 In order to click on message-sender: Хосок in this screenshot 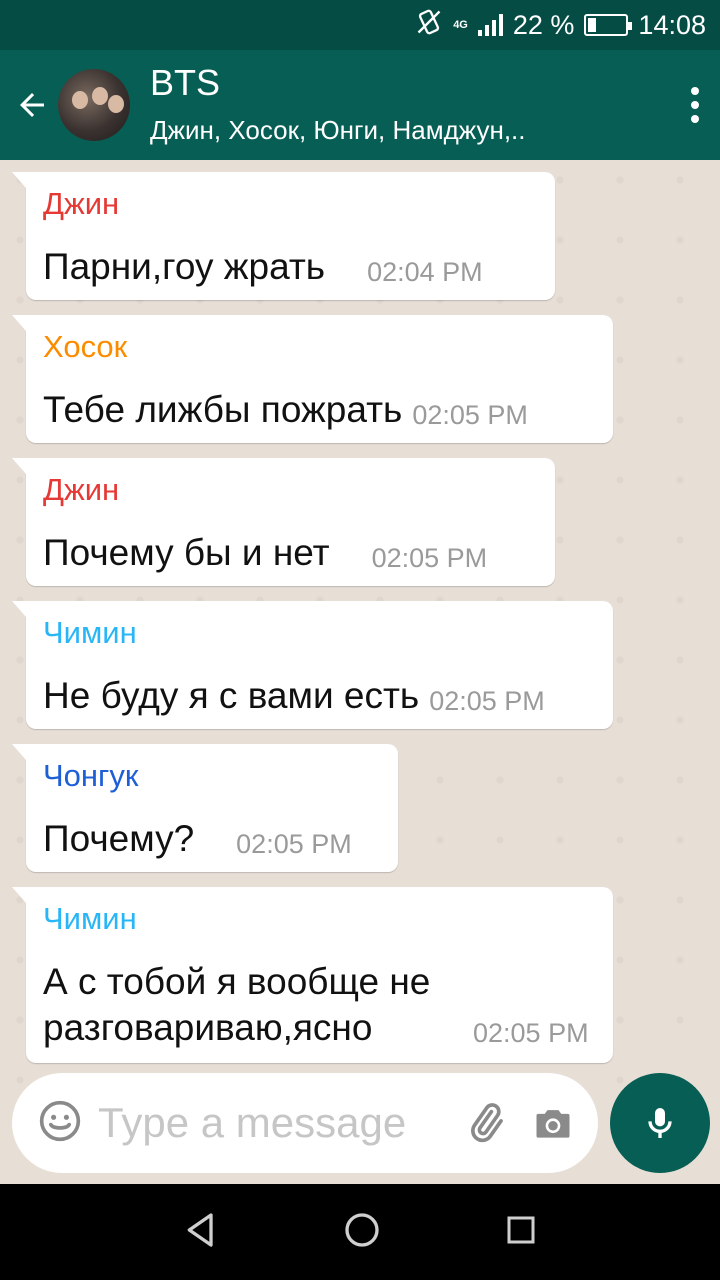, I will do `click(85, 346)`.